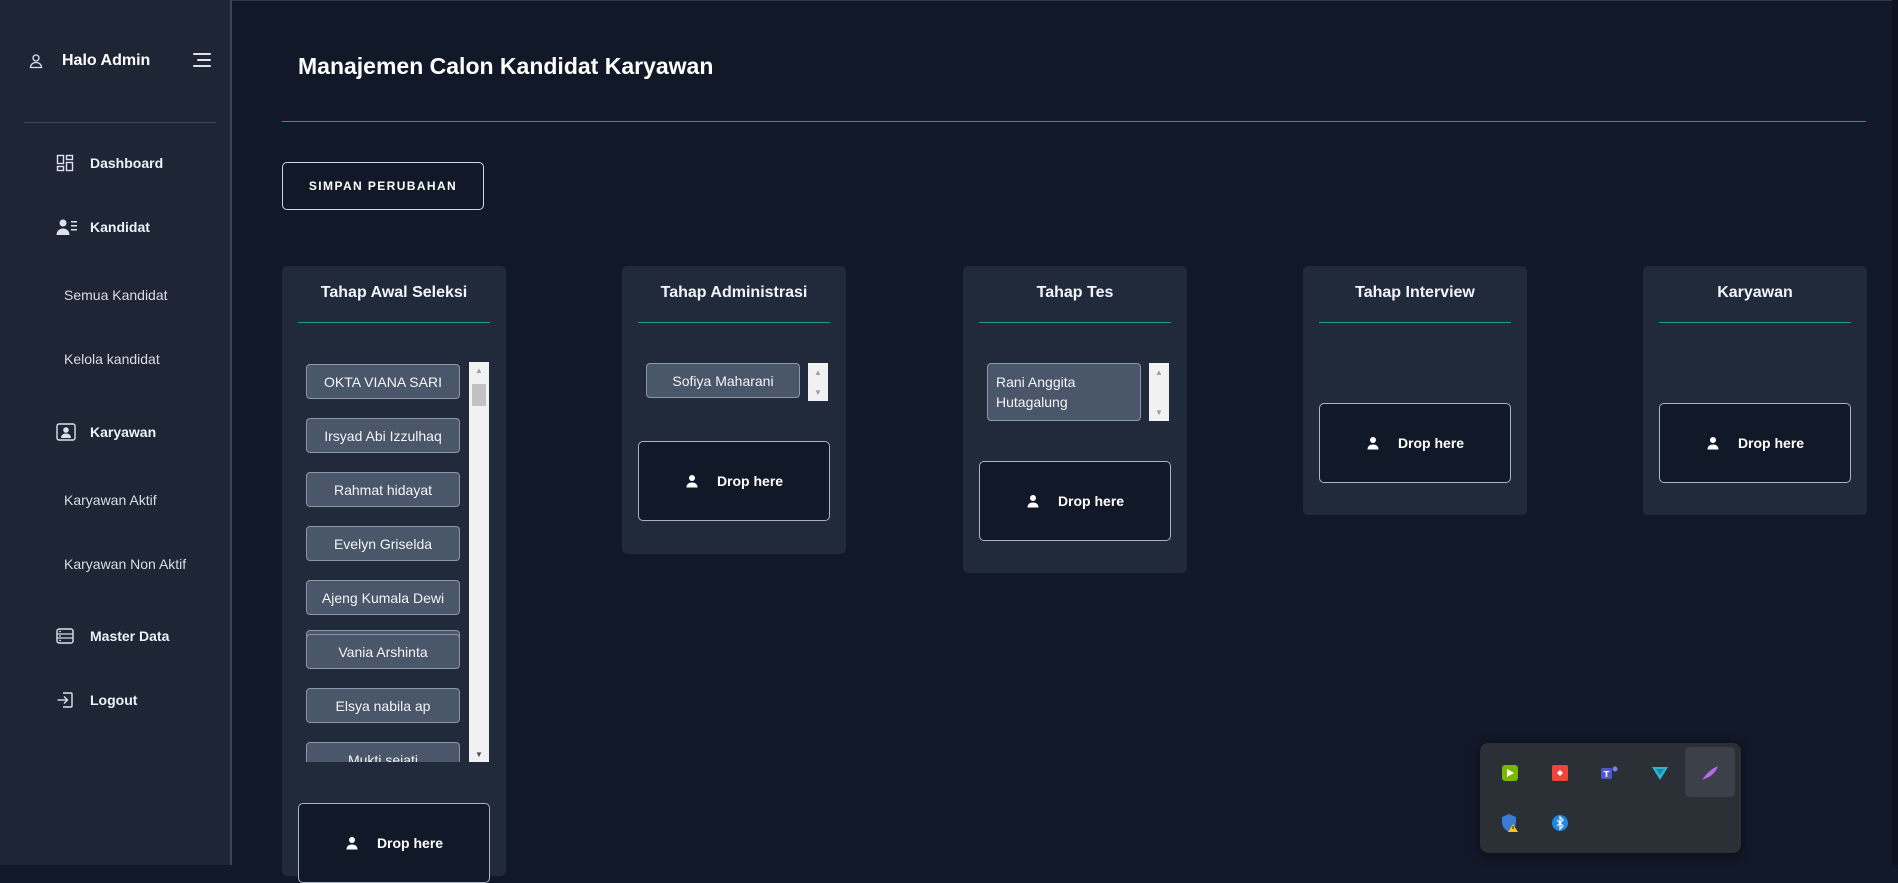  What do you see at coordinates (123, 432) in the screenshot?
I see `sidebar-item-label: Karyawan` at bounding box center [123, 432].